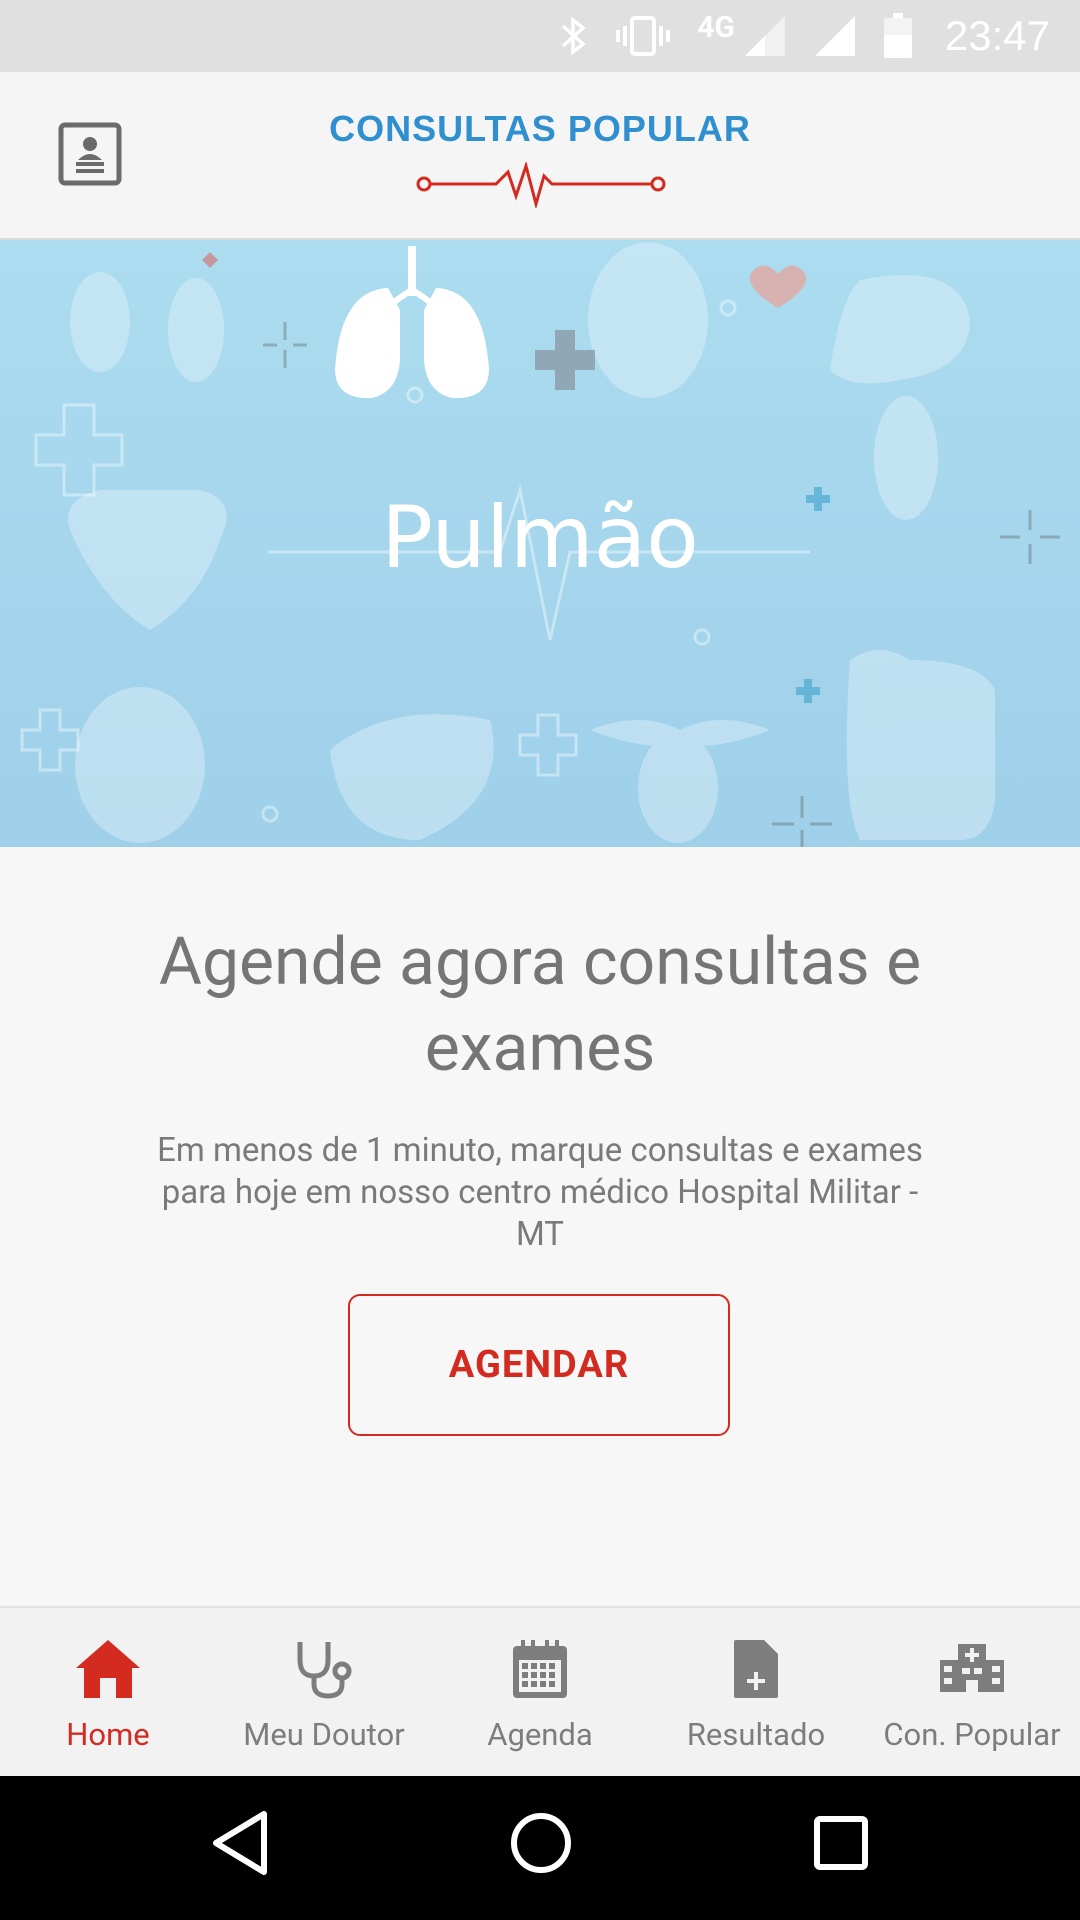 This screenshot has height=1920, width=1080. What do you see at coordinates (324, 1734) in the screenshot?
I see `nav-label: Meu Doutor` at bounding box center [324, 1734].